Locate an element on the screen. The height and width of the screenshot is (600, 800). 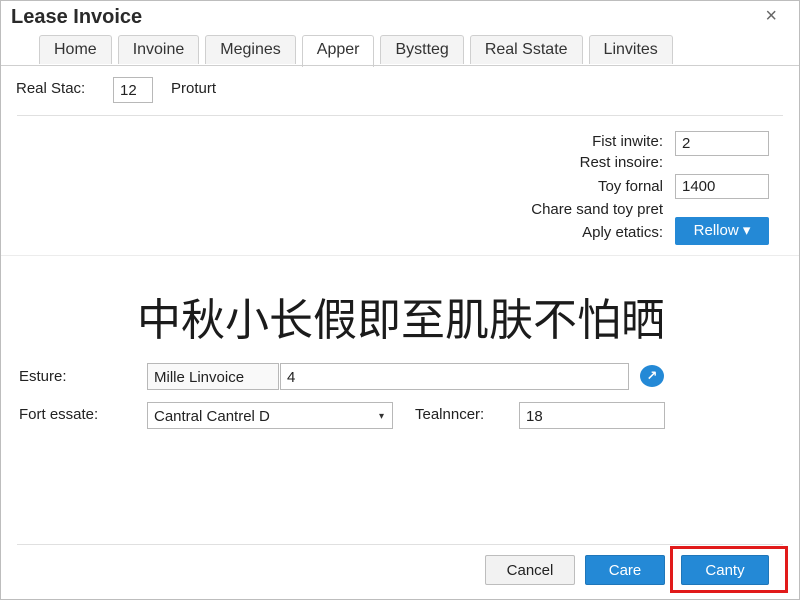
proturt-label: Proturt is located at coordinates (194, 88).